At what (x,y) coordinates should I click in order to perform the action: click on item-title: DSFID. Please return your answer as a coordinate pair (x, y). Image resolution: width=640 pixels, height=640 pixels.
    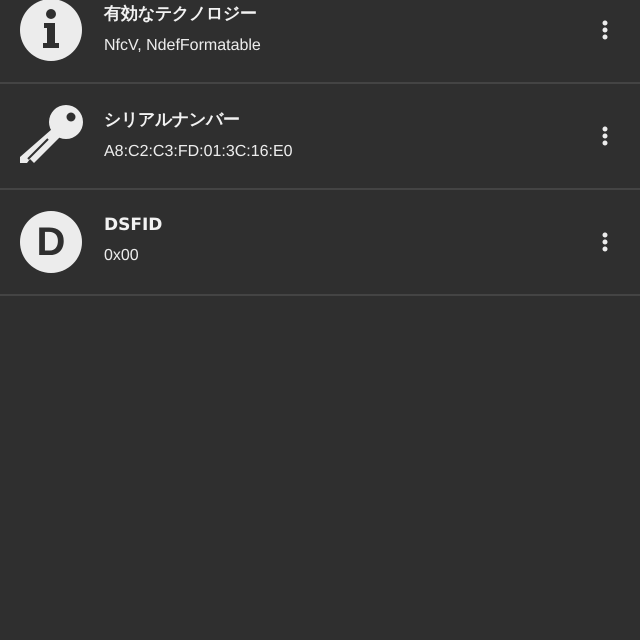
    Looking at the image, I should click on (134, 225).